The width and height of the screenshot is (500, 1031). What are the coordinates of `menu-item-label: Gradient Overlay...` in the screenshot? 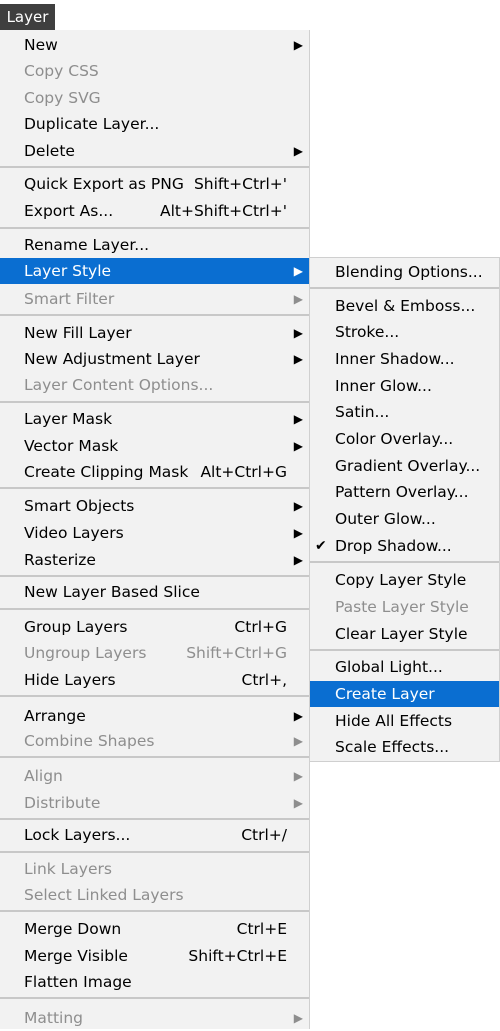 It's located at (408, 466).